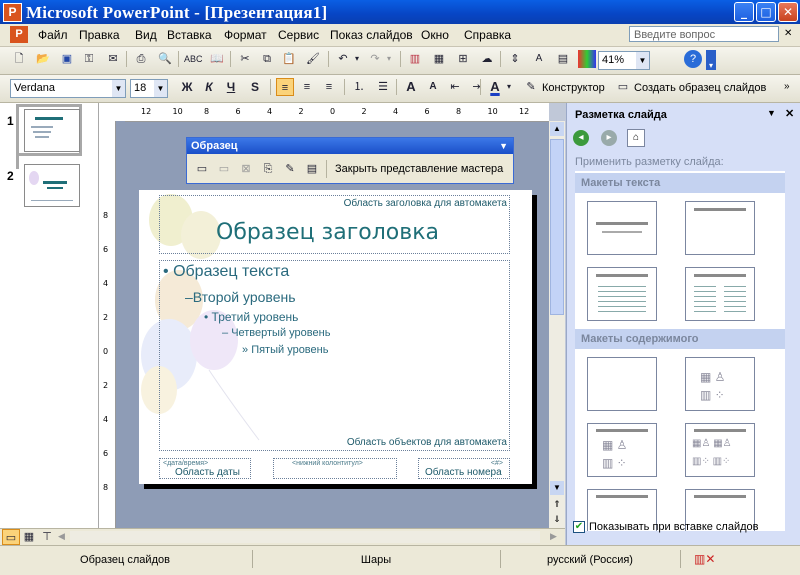  Describe the element at coordinates (47, 537) in the screenshot. I see `slideshow-view-icon: ⊤` at that location.